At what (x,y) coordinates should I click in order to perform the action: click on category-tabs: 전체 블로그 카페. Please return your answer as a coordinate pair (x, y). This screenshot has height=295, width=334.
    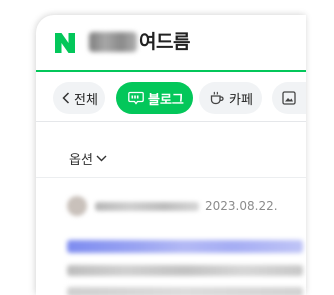
    Looking at the image, I should click on (171, 100).